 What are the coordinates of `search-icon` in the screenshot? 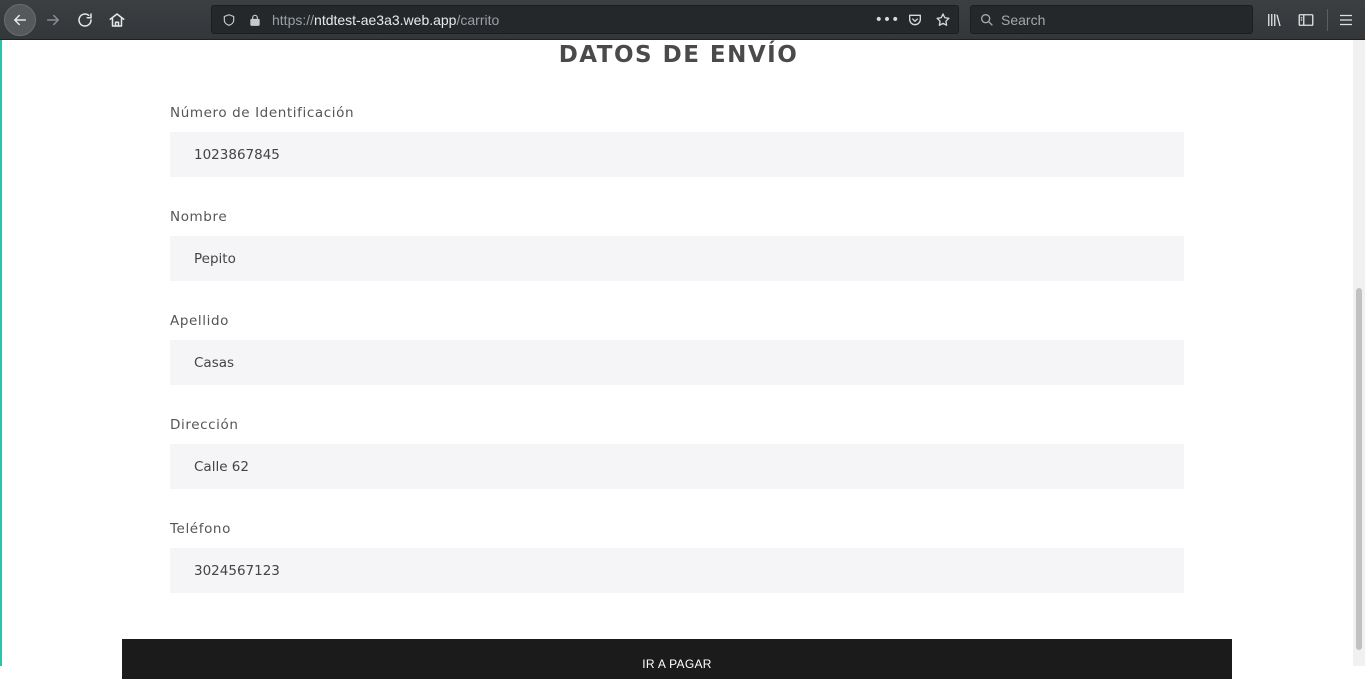 It's located at (987, 20).